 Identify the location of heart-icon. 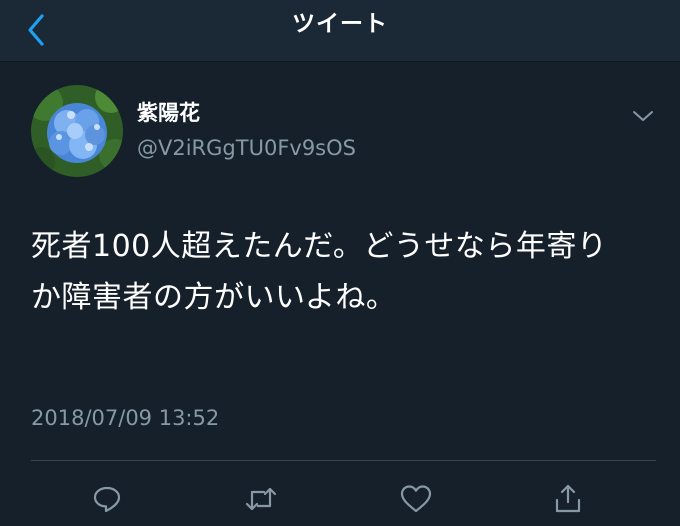
(416, 499).